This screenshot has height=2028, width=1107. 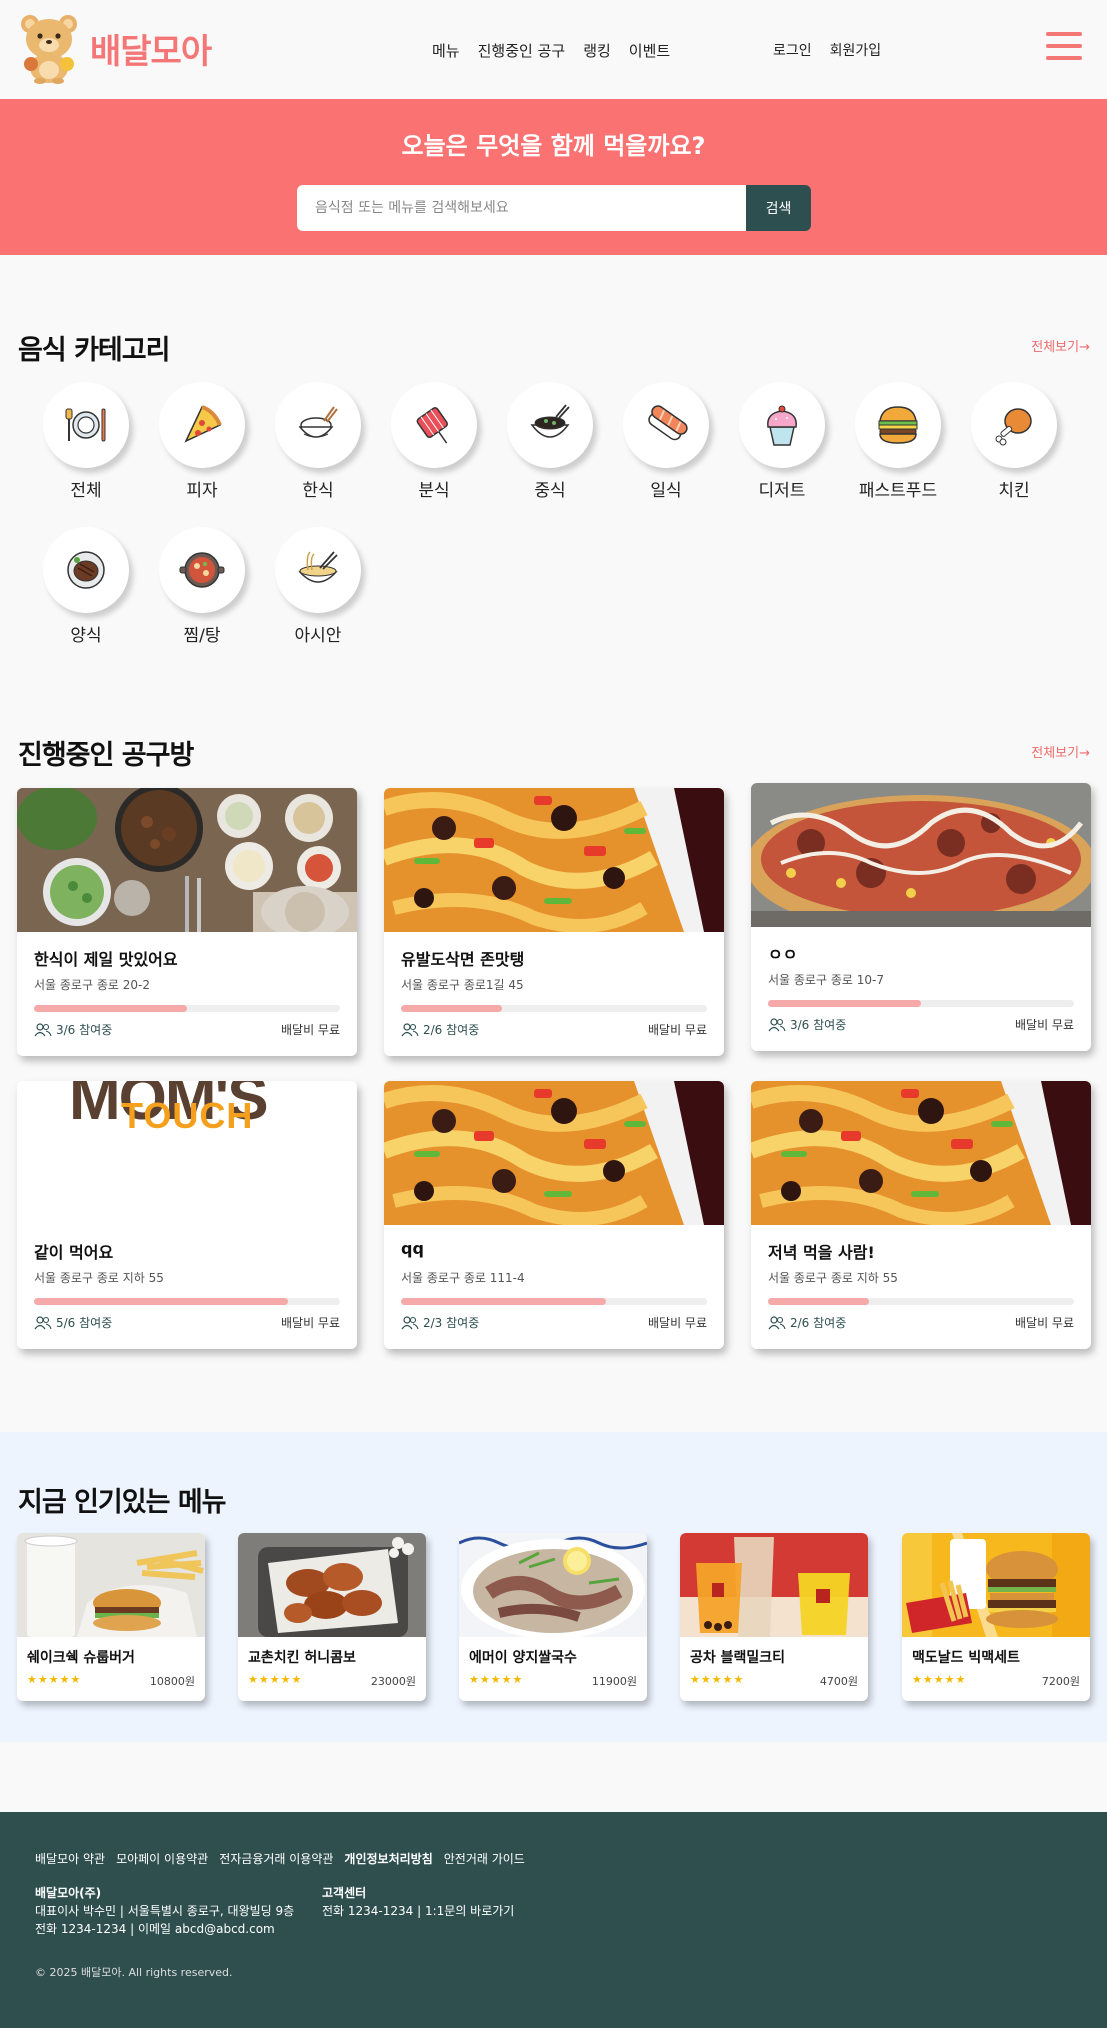 I want to click on site-header: 배달모아 메뉴 진행중인 공구 랭킹 이벤트 로그인 회원가입, so click(x=553, y=49).